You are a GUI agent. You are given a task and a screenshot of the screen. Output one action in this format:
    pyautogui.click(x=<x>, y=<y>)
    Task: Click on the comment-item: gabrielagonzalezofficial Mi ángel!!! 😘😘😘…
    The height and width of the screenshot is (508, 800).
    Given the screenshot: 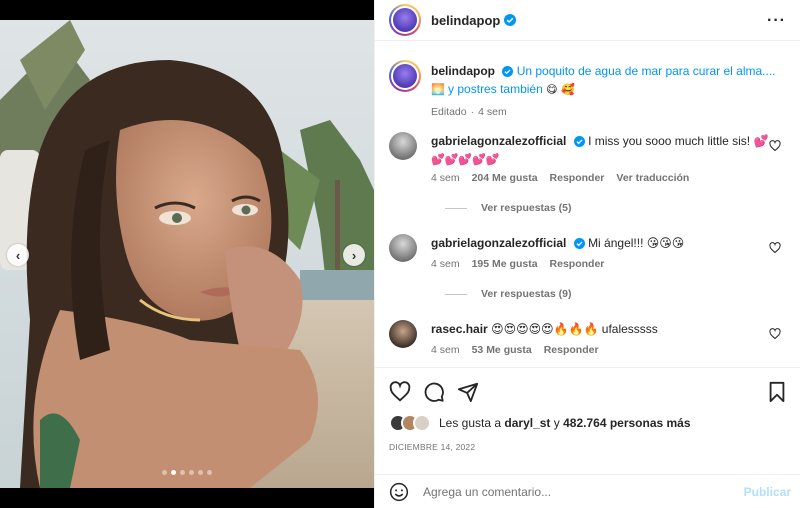 What is the action you would take?
    pyautogui.click(x=589, y=269)
    